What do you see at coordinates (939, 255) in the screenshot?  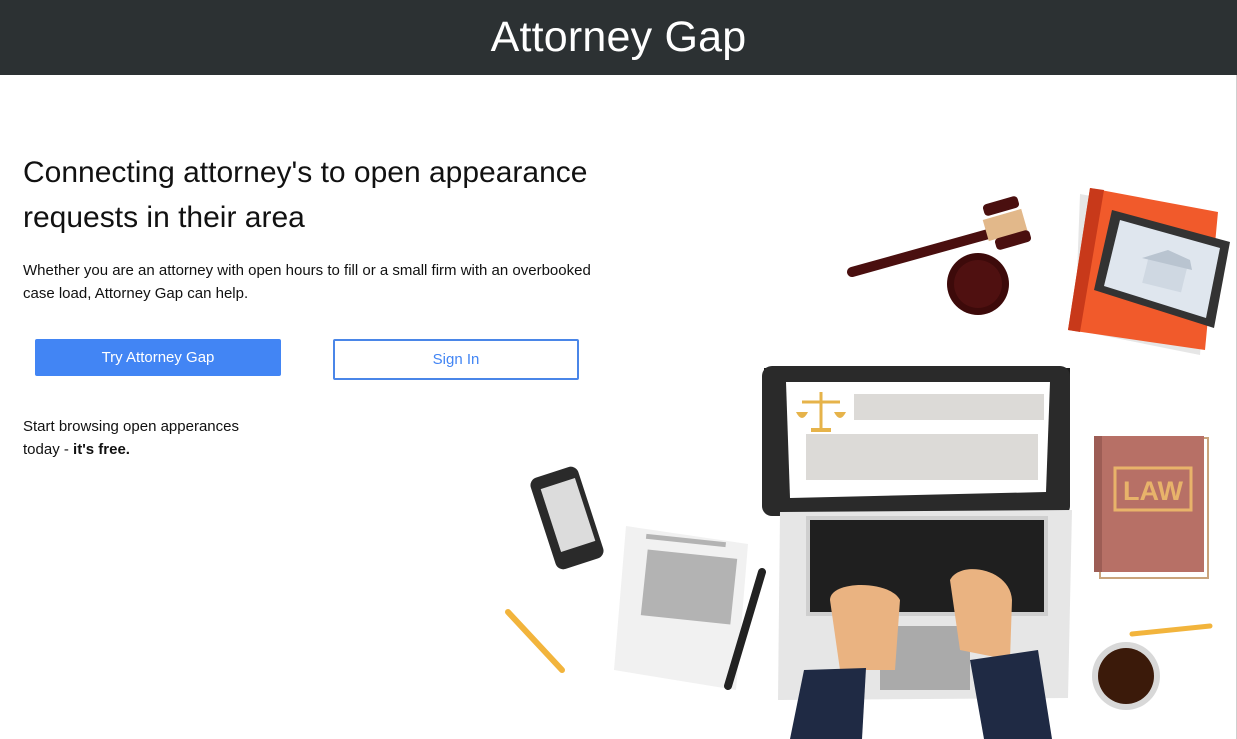 I see `gavel-icon` at bounding box center [939, 255].